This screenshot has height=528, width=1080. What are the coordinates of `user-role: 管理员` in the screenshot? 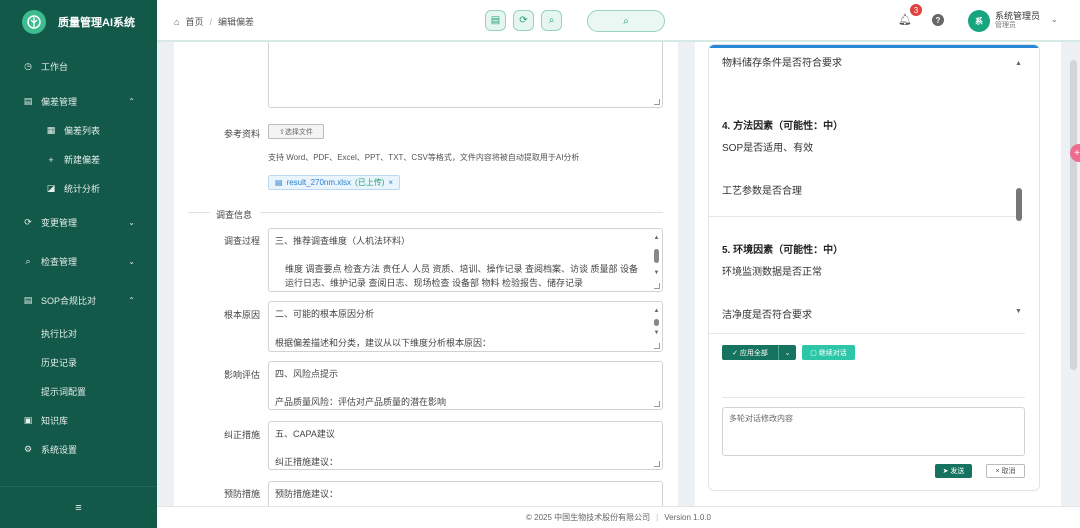 It's located at (1005, 25).